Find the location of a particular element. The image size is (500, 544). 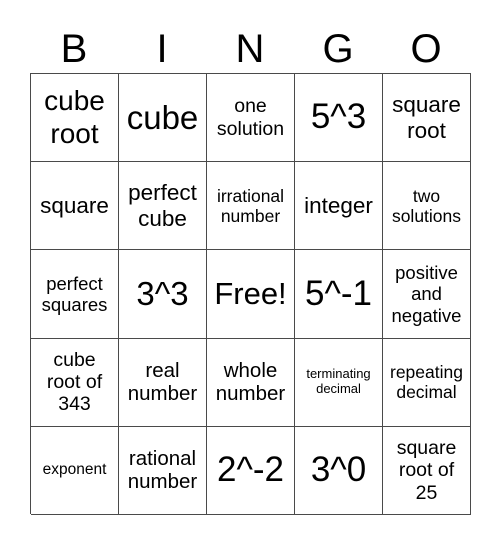

cell-text: repeating decimal is located at coordinates (426, 382).